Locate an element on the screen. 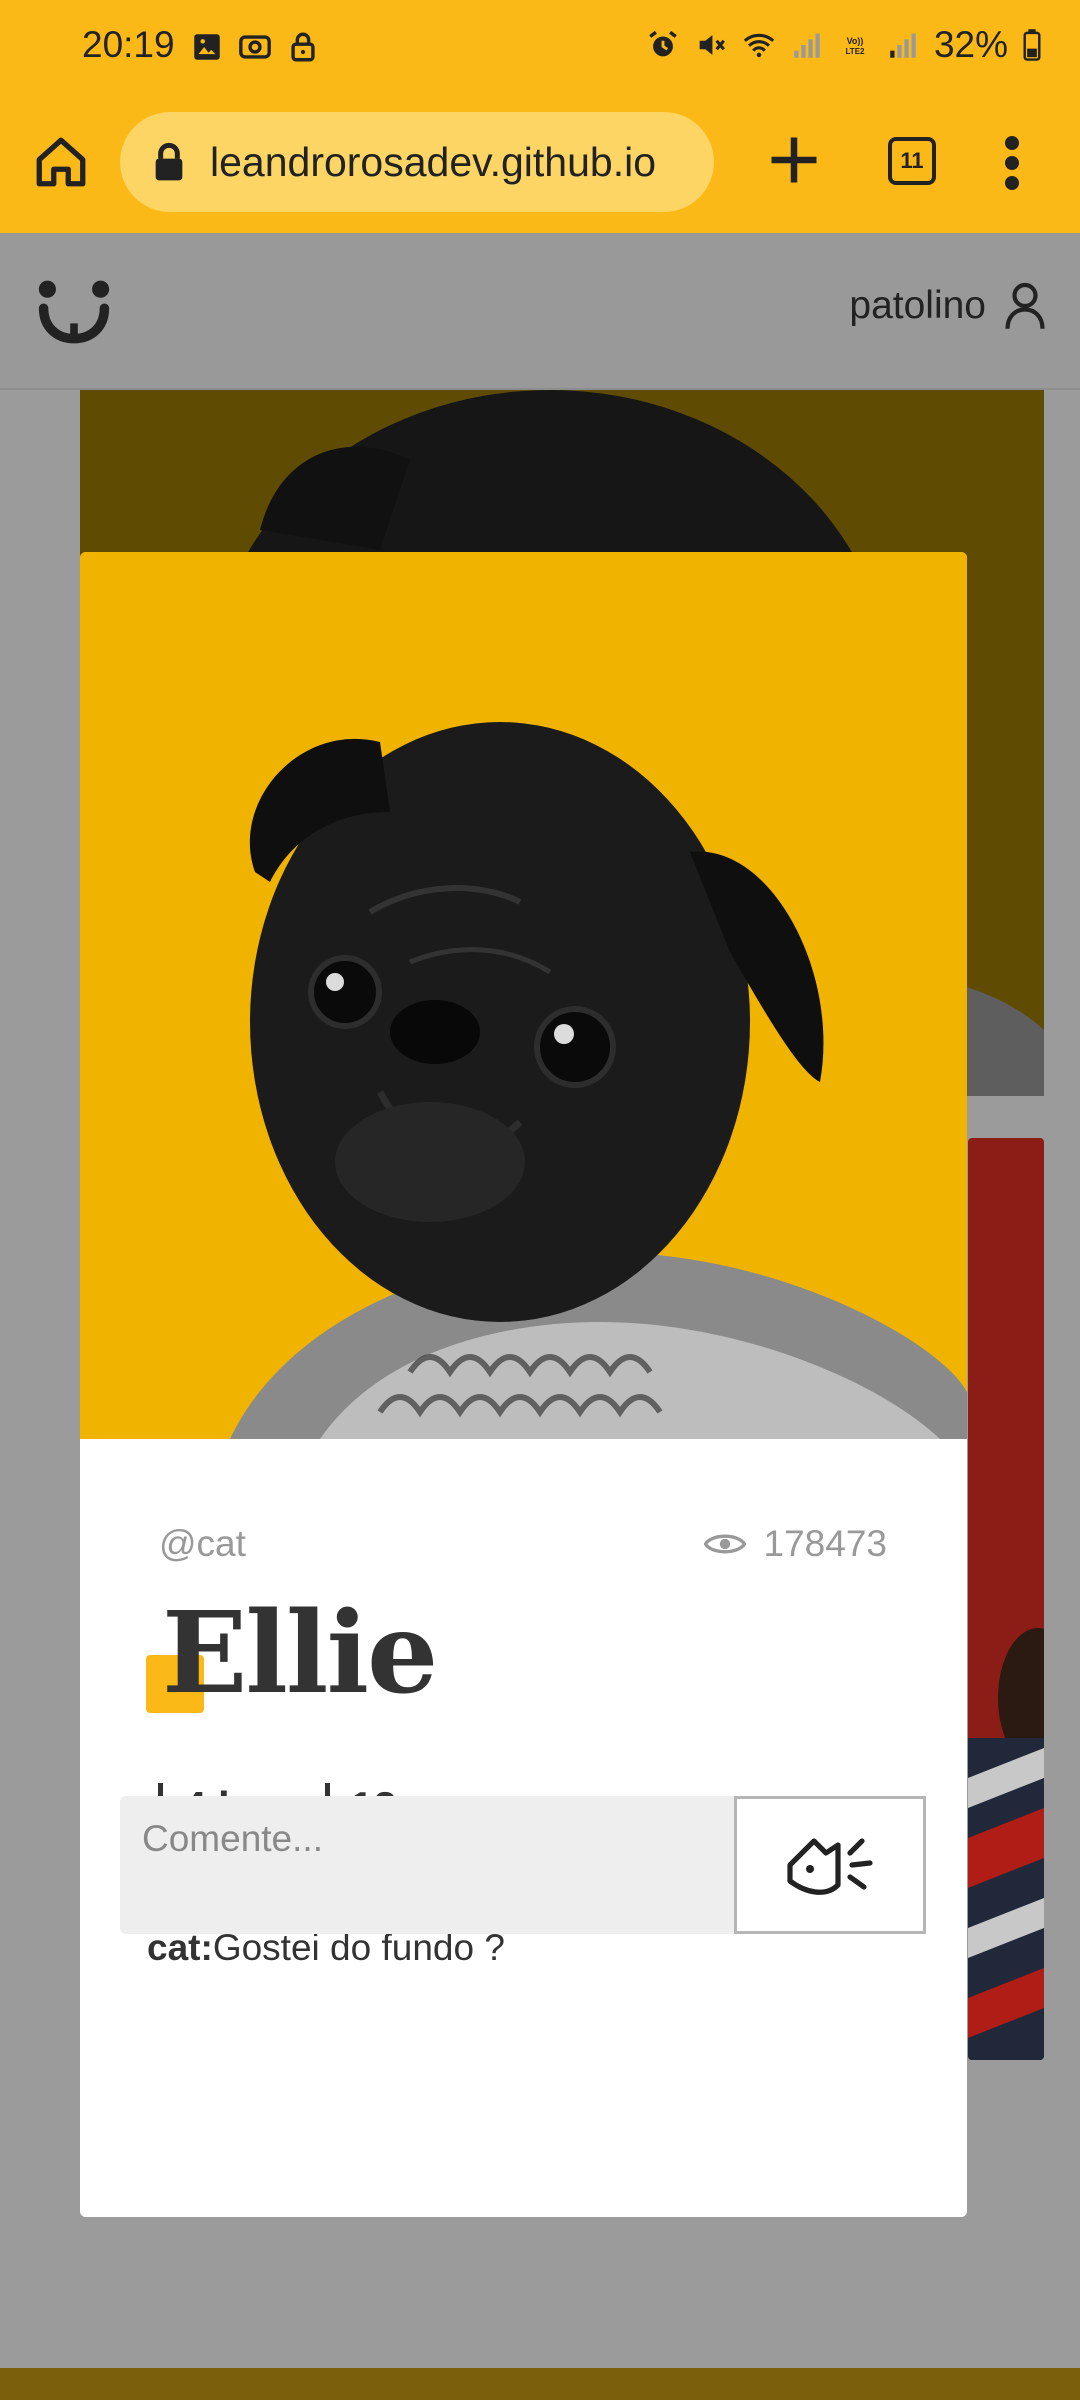 The width and height of the screenshot is (1080, 2400). status-time: 20:19 is located at coordinates (128, 44).